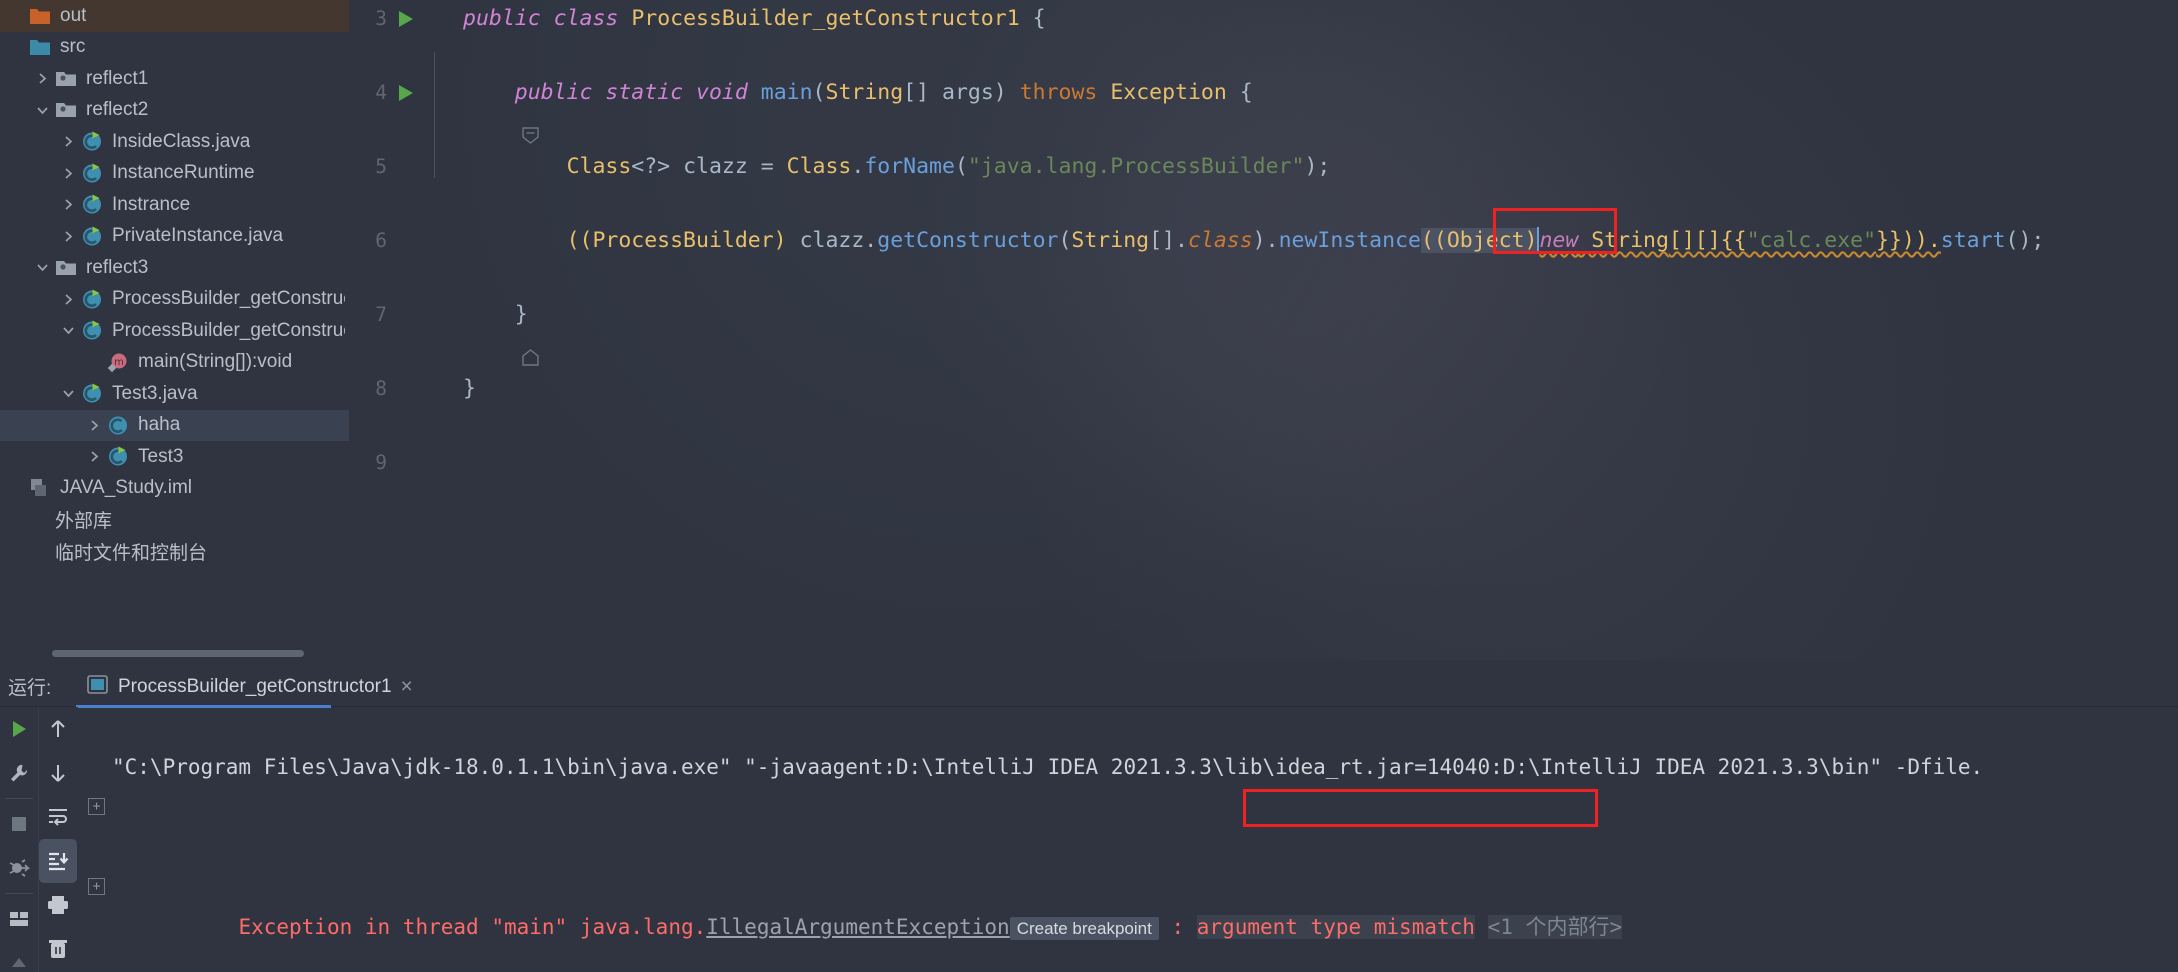  What do you see at coordinates (478, 113) in the screenshot?
I see `fold-collapse-icon` at bounding box center [478, 113].